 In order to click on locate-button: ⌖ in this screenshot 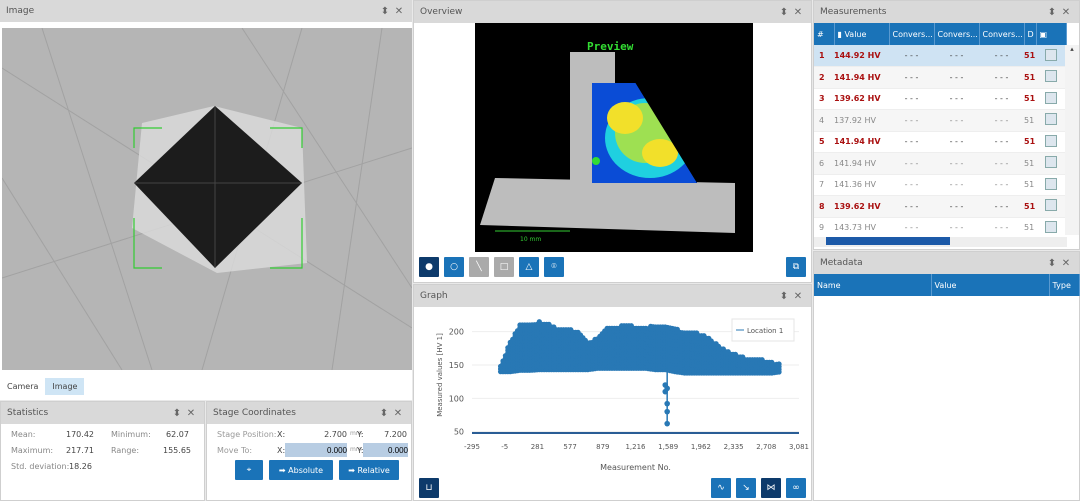, I will do `click(249, 470)`.